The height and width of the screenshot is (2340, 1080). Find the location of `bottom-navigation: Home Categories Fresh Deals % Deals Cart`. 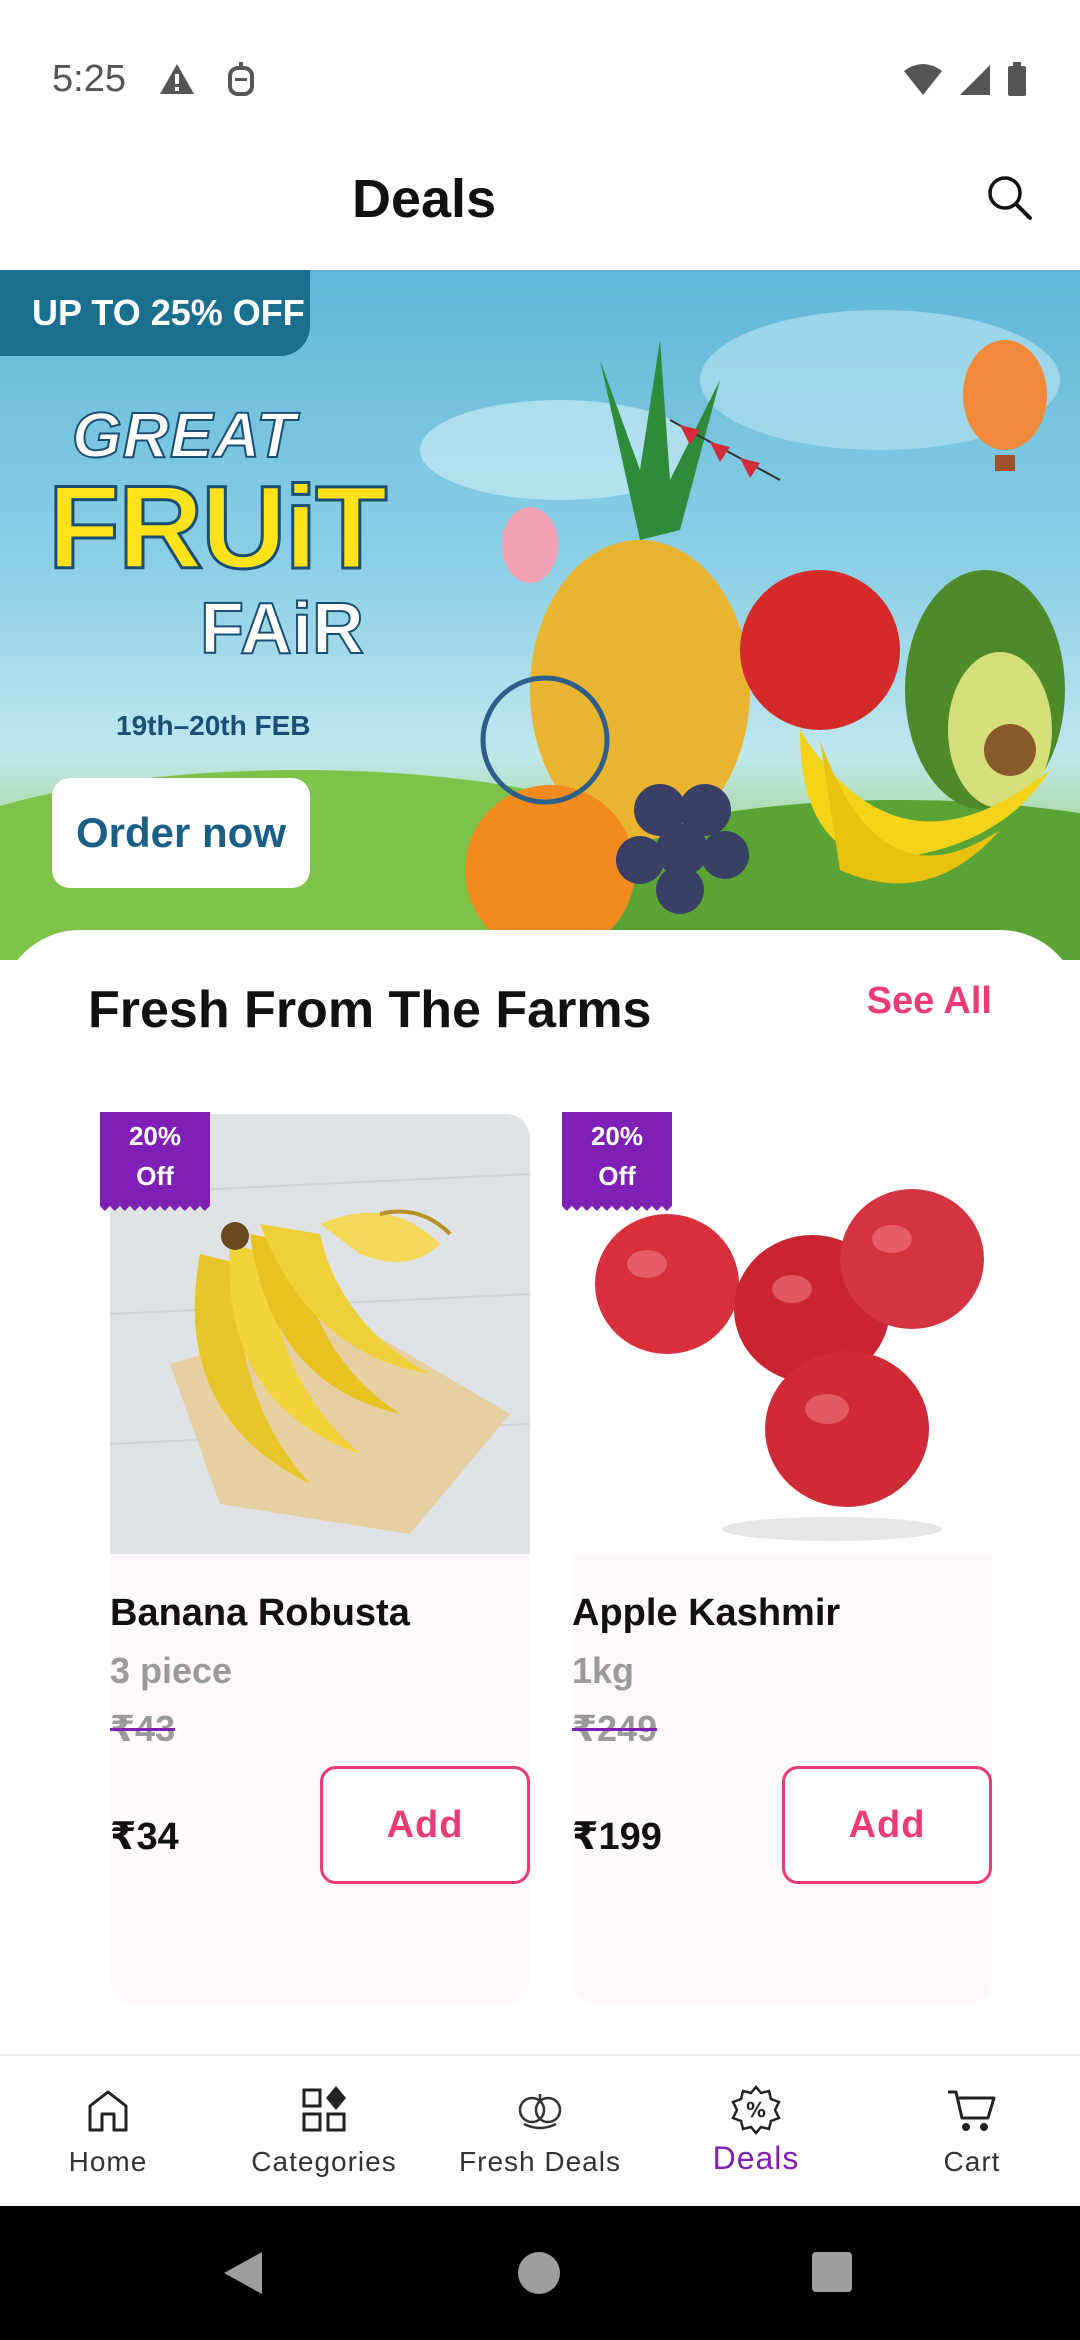

bottom-navigation: Home Categories Fresh Deals % Deals Cart is located at coordinates (540, 2130).